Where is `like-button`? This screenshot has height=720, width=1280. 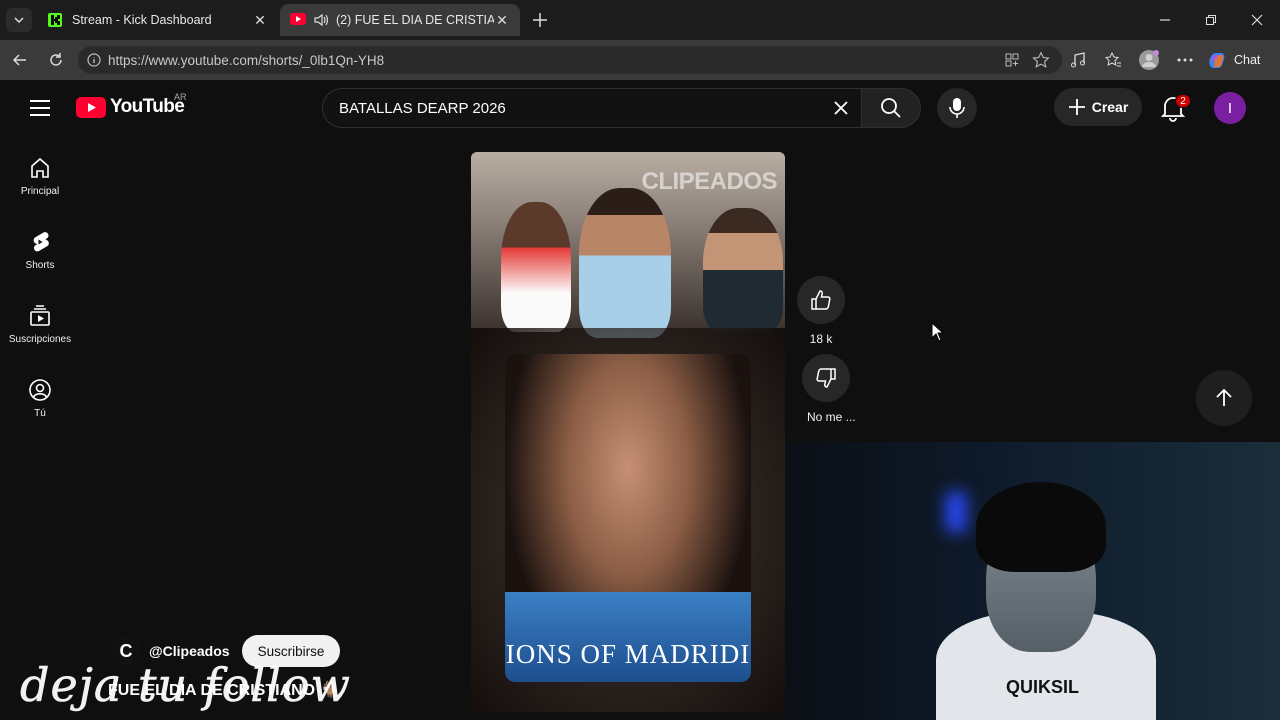
like-button is located at coordinates (821, 300).